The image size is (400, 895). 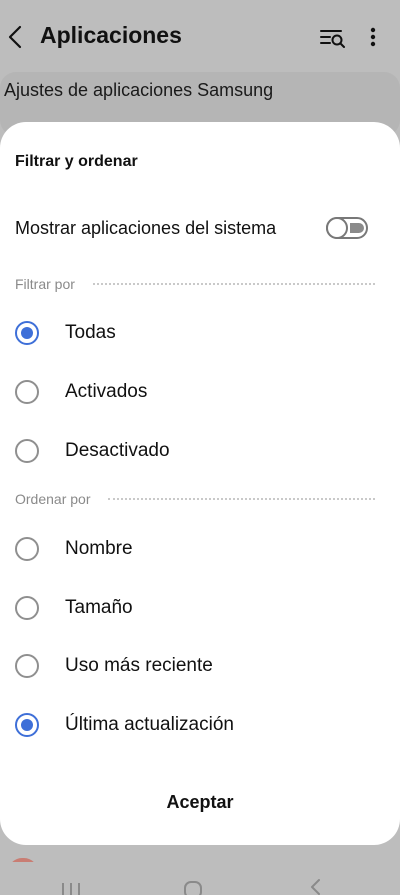 I want to click on sort-option-tamano: Tamaño, so click(x=200, y=608).